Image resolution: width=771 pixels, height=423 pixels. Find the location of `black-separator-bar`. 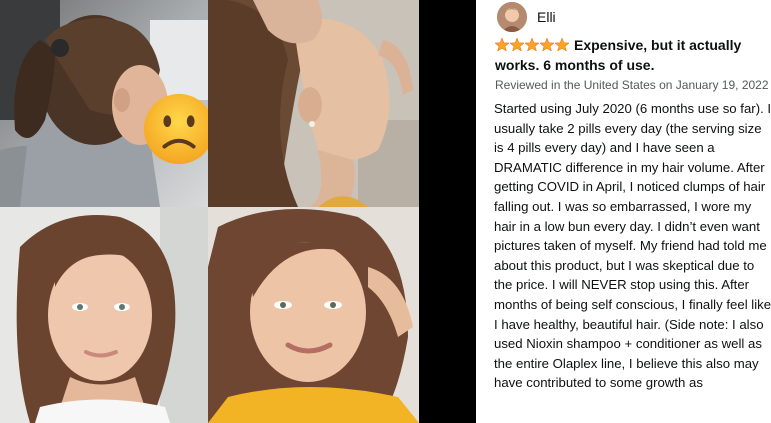

black-separator-bar is located at coordinates (447, 211).